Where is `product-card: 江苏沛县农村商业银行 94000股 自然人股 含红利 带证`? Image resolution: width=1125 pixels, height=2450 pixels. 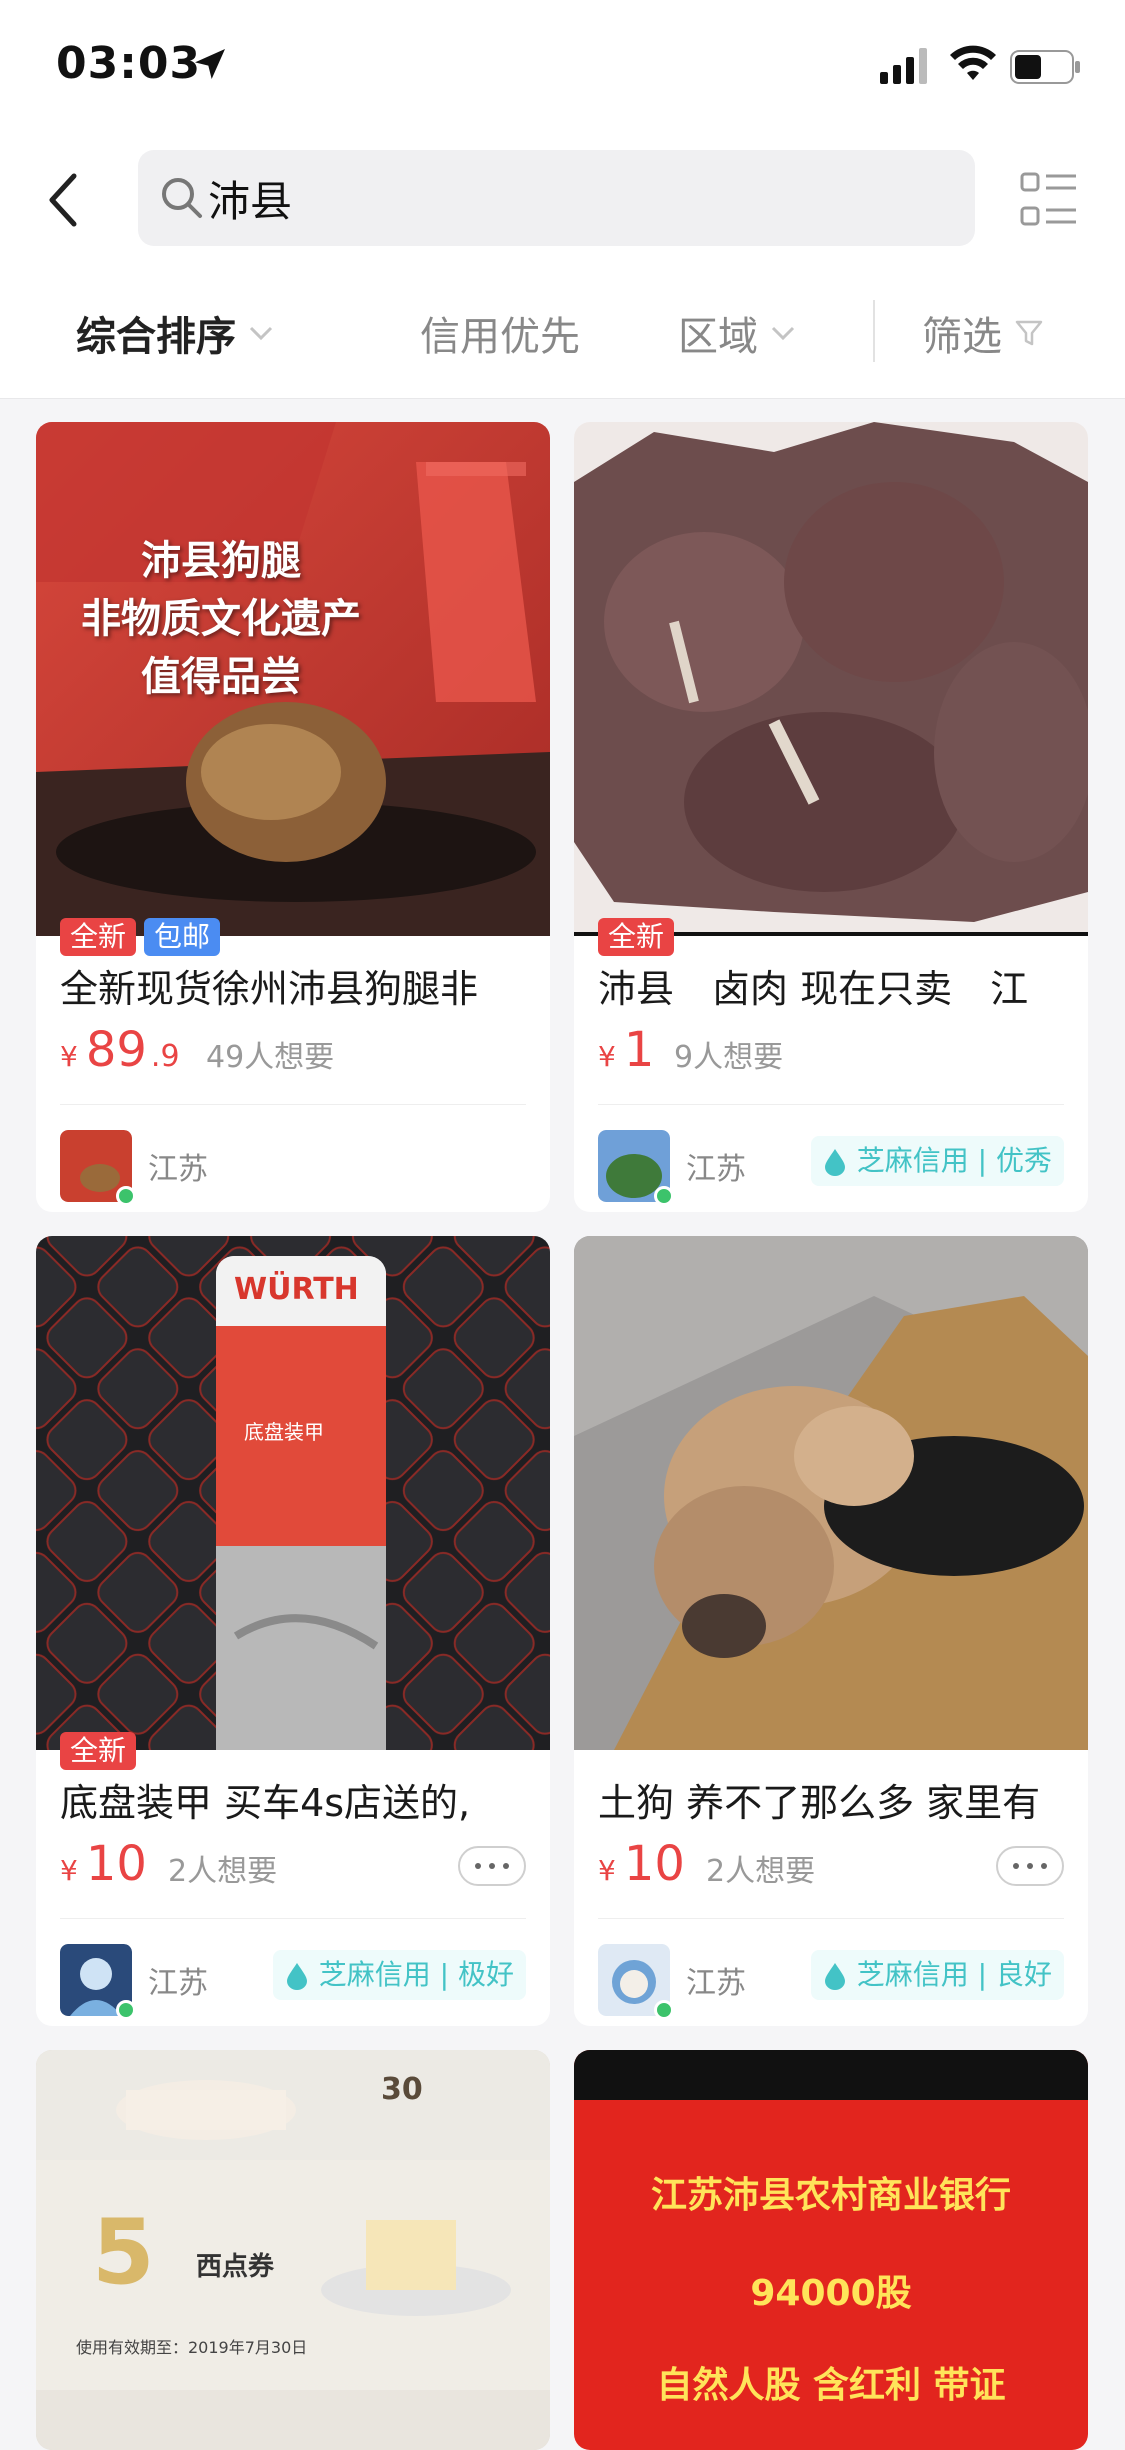 product-card: 江苏沛县农村商业银行 94000股 自然人股 含红利 带证 is located at coordinates (831, 2250).